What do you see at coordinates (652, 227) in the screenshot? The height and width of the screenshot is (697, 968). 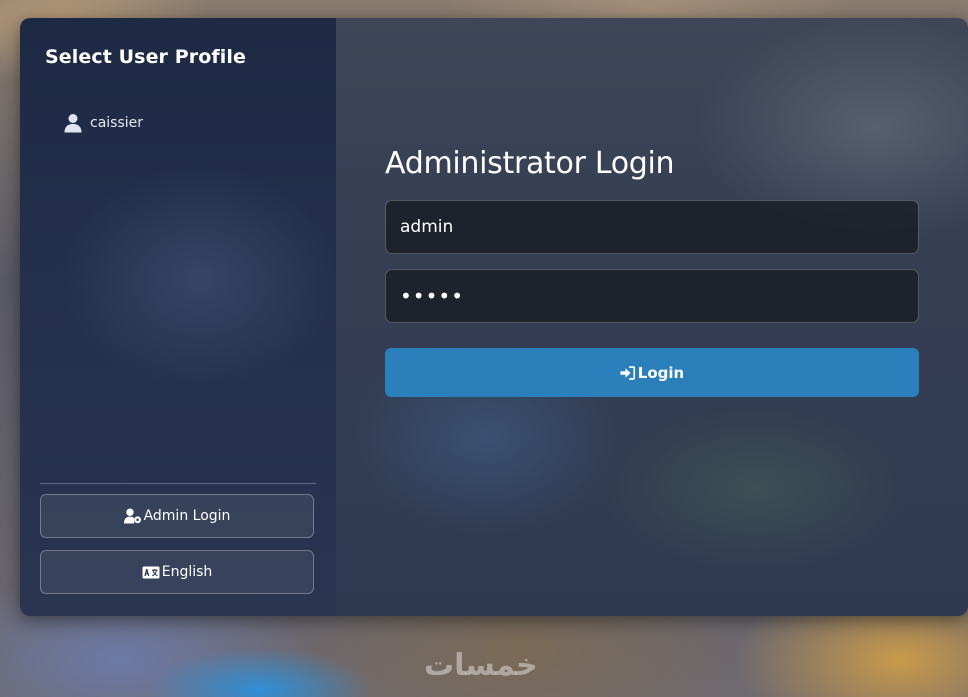 I see `username-input` at bounding box center [652, 227].